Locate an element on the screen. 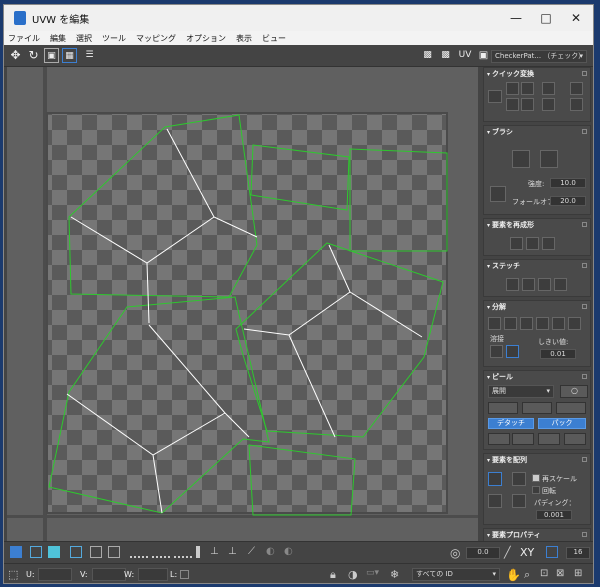 The width and height of the screenshot is (600, 587). menu-display: 表示 is located at coordinates (244, 38).